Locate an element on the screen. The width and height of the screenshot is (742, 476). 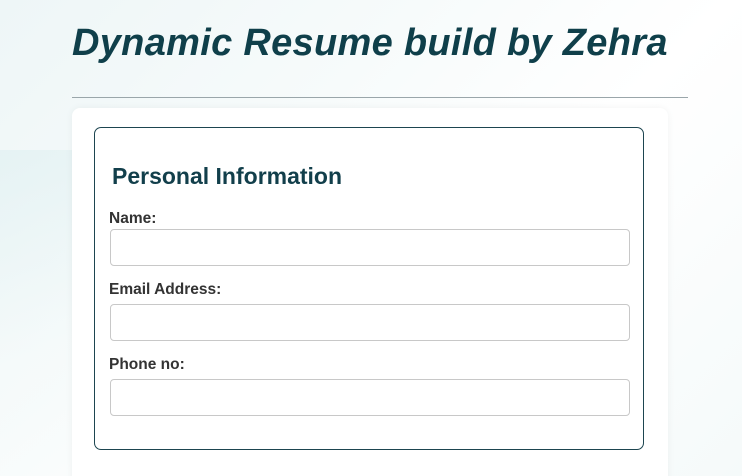
page-title: Dynamic Resume build by Zehra is located at coordinates (370, 43).